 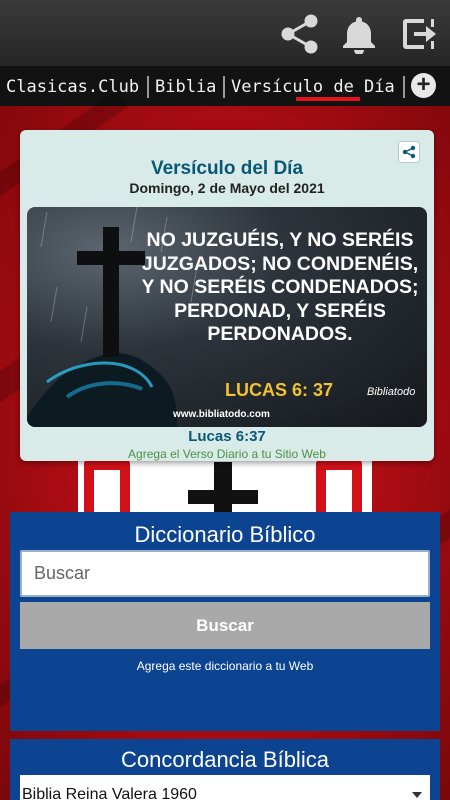 What do you see at coordinates (221, 414) in the screenshot?
I see `verse-image-url: www.bibliatodo.com` at bounding box center [221, 414].